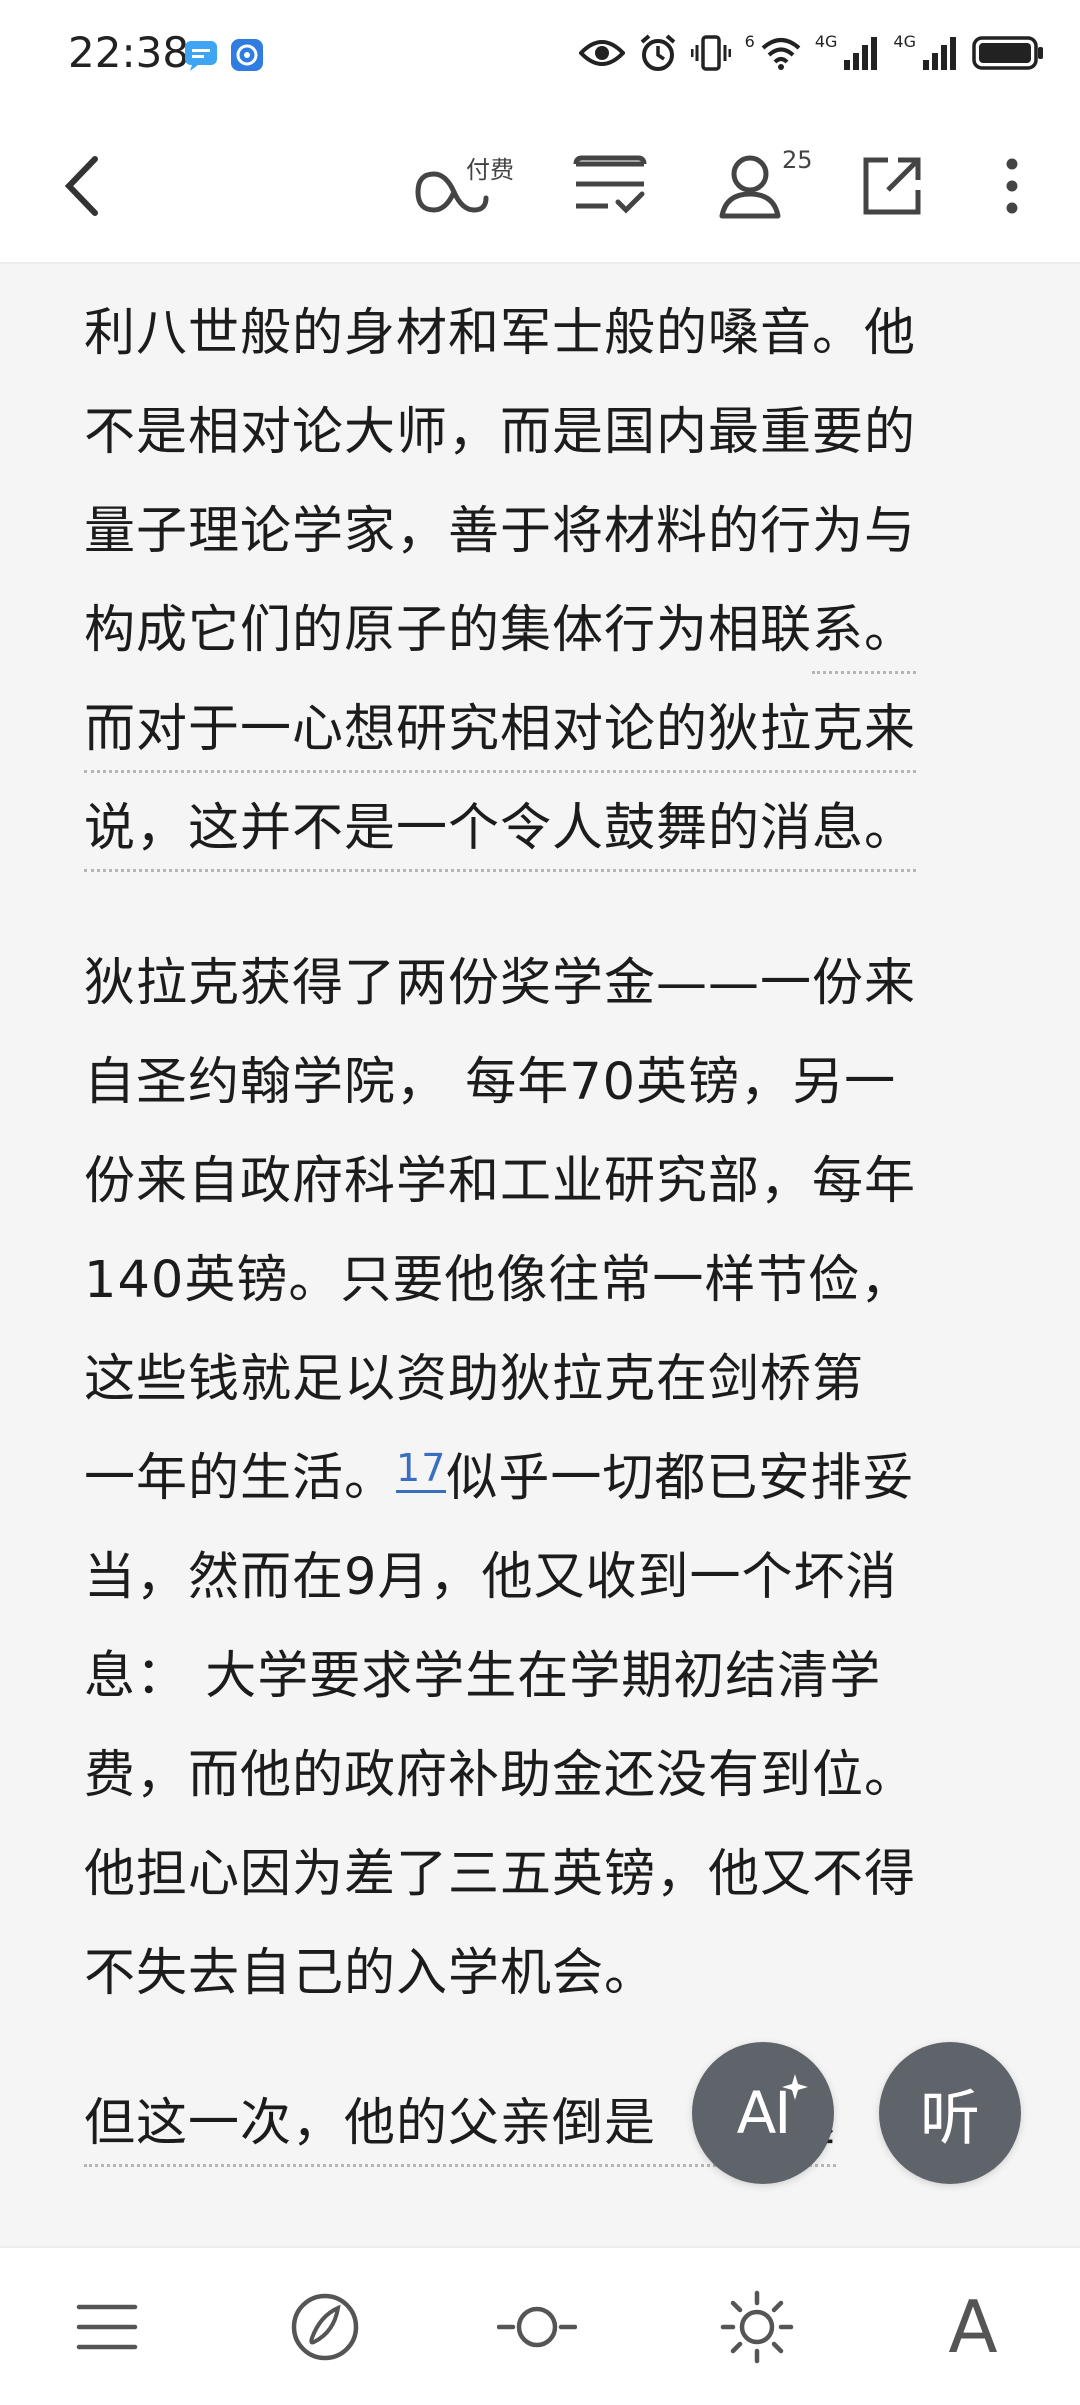 This screenshot has width=1080, height=2405. I want to click on font-settings-button: A, so click(973, 2327).